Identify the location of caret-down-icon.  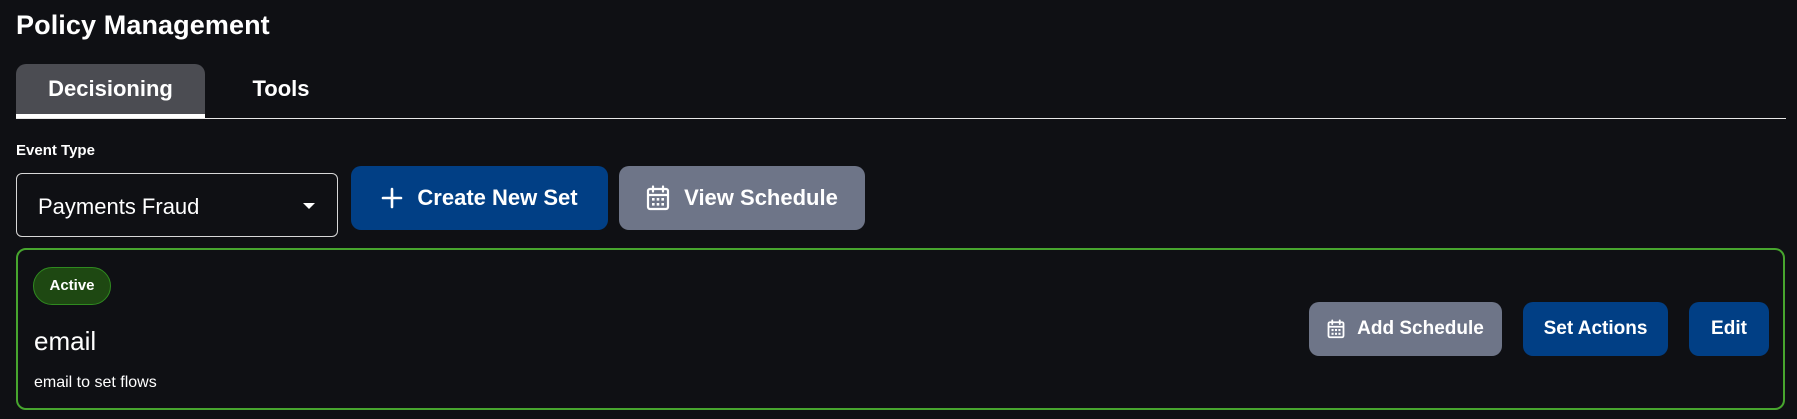
(309, 206).